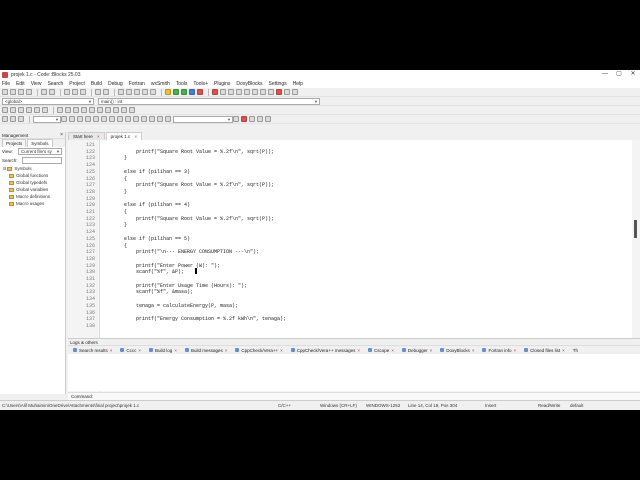 The image size is (640, 480). I want to click on open-file-icon, so click(13, 92).